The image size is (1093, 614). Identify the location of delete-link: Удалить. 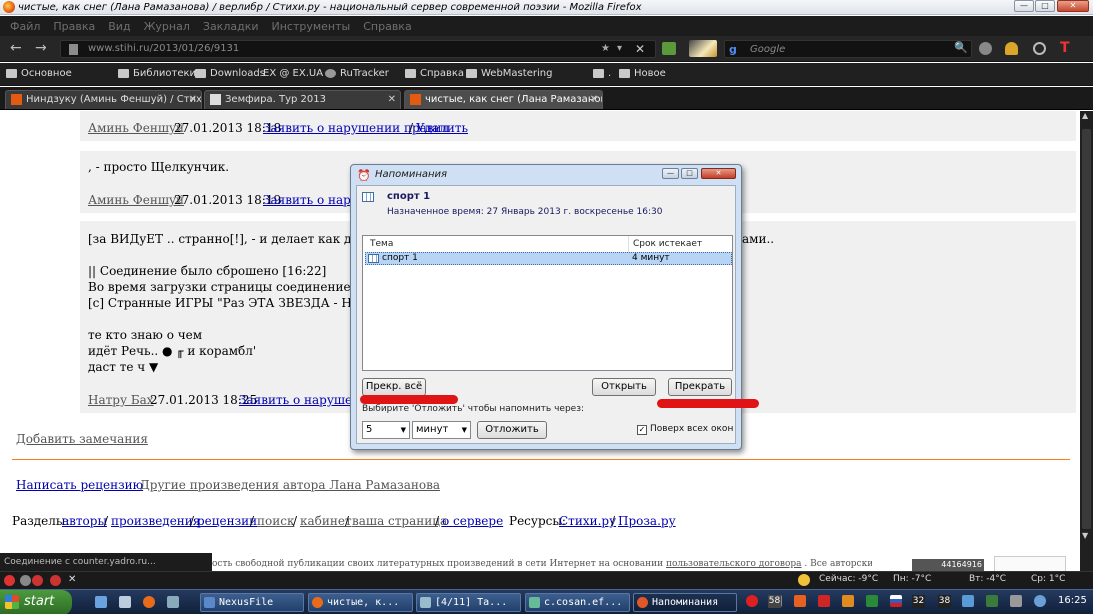
(442, 128).